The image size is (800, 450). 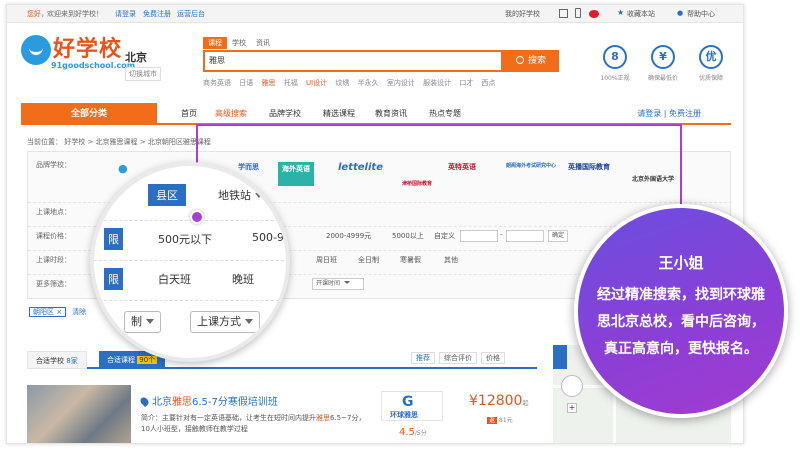 I want to click on brand-logo: lettelite, so click(x=360, y=174).